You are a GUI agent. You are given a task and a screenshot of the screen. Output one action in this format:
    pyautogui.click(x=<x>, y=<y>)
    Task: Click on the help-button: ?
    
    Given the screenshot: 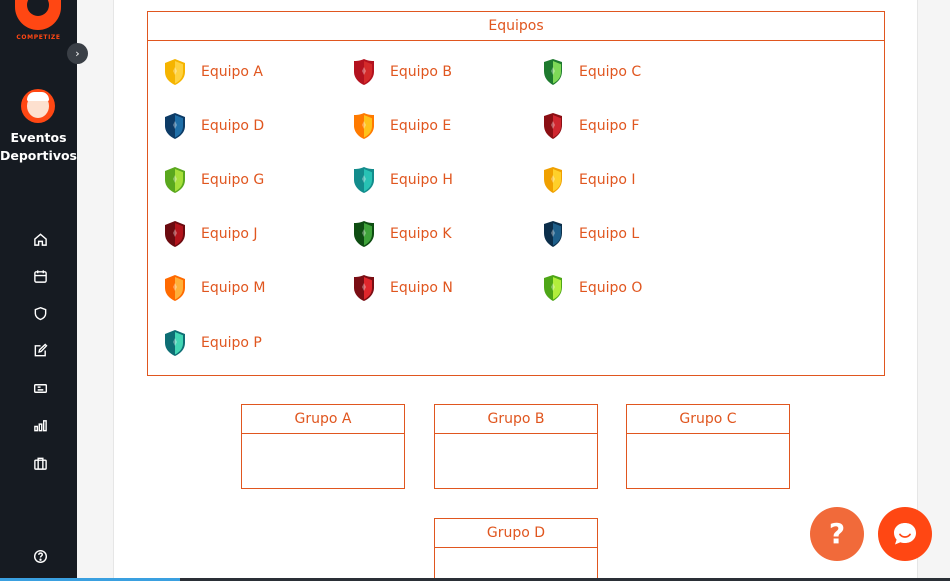 What is the action you would take?
    pyautogui.click(x=837, y=534)
    